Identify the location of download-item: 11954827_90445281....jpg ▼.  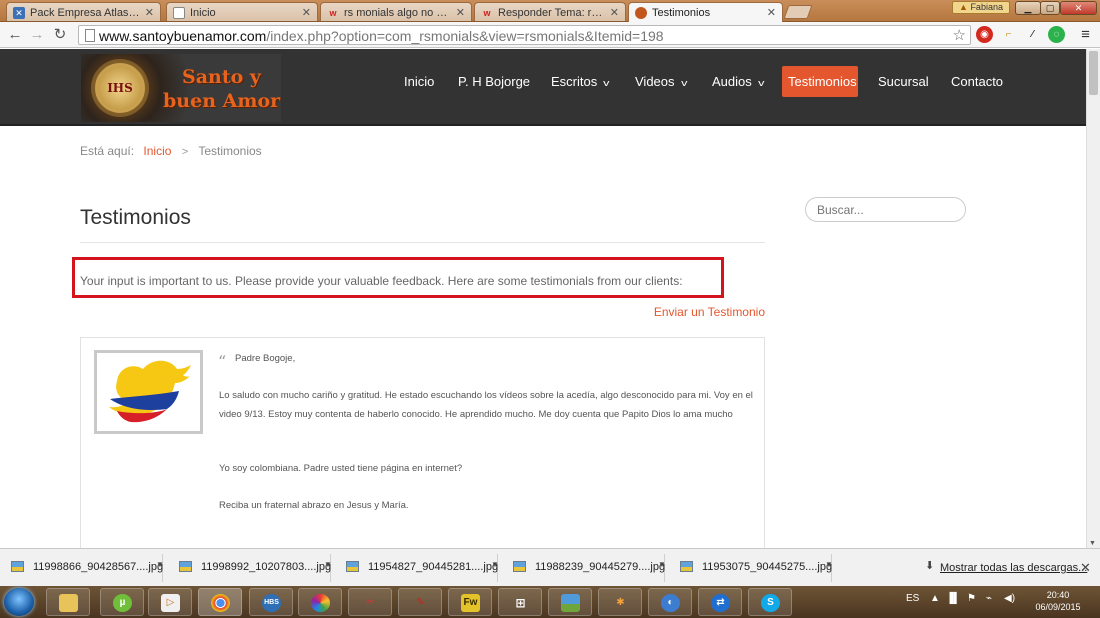
(417, 568).